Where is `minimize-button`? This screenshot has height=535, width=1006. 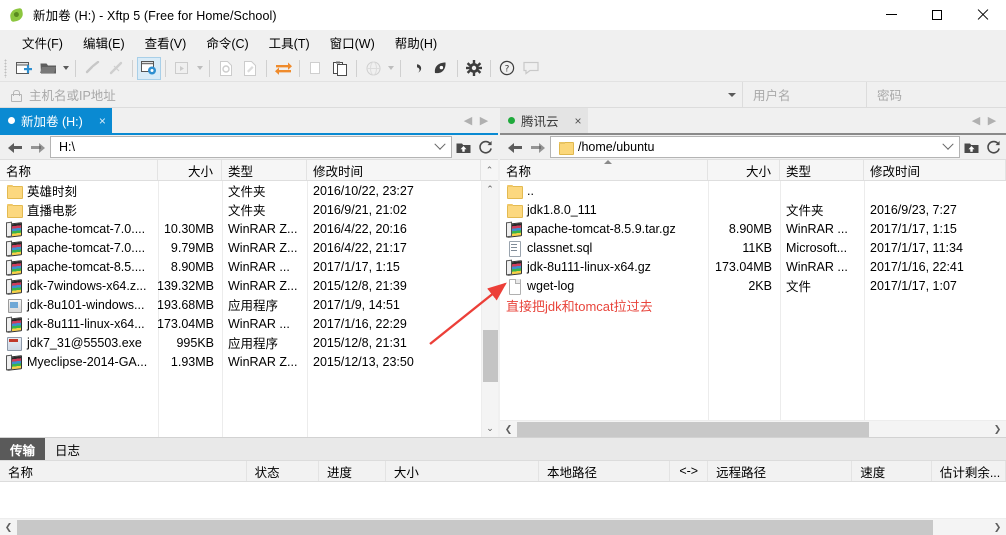
minimize-button is located at coordinates (891, 15).